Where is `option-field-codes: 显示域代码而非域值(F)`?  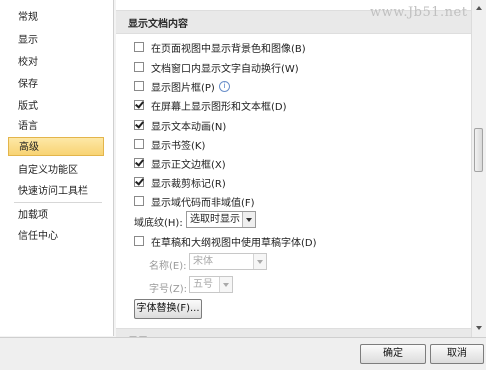 option-field-codes: 显示域代码而非域值(F) is located at coordinates (194, 201).